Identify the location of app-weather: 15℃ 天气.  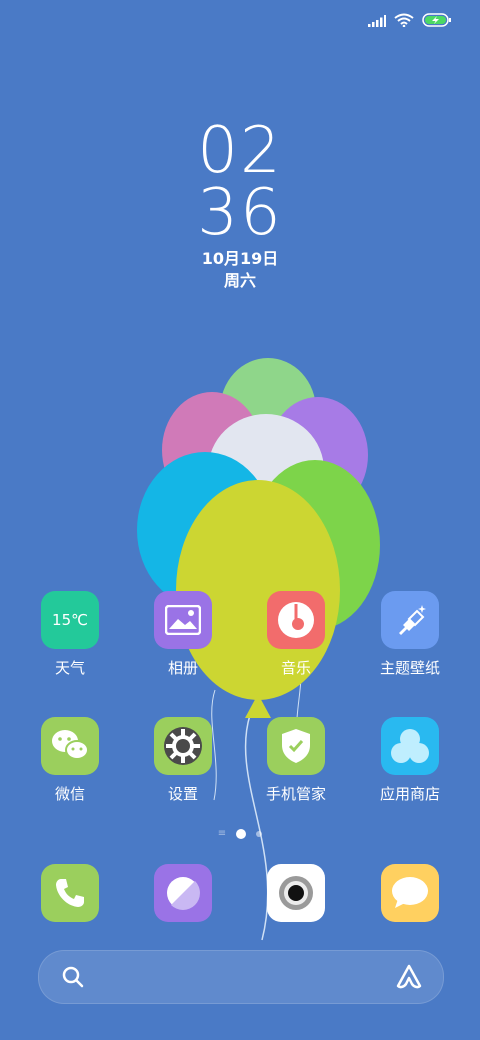
(70, 634).